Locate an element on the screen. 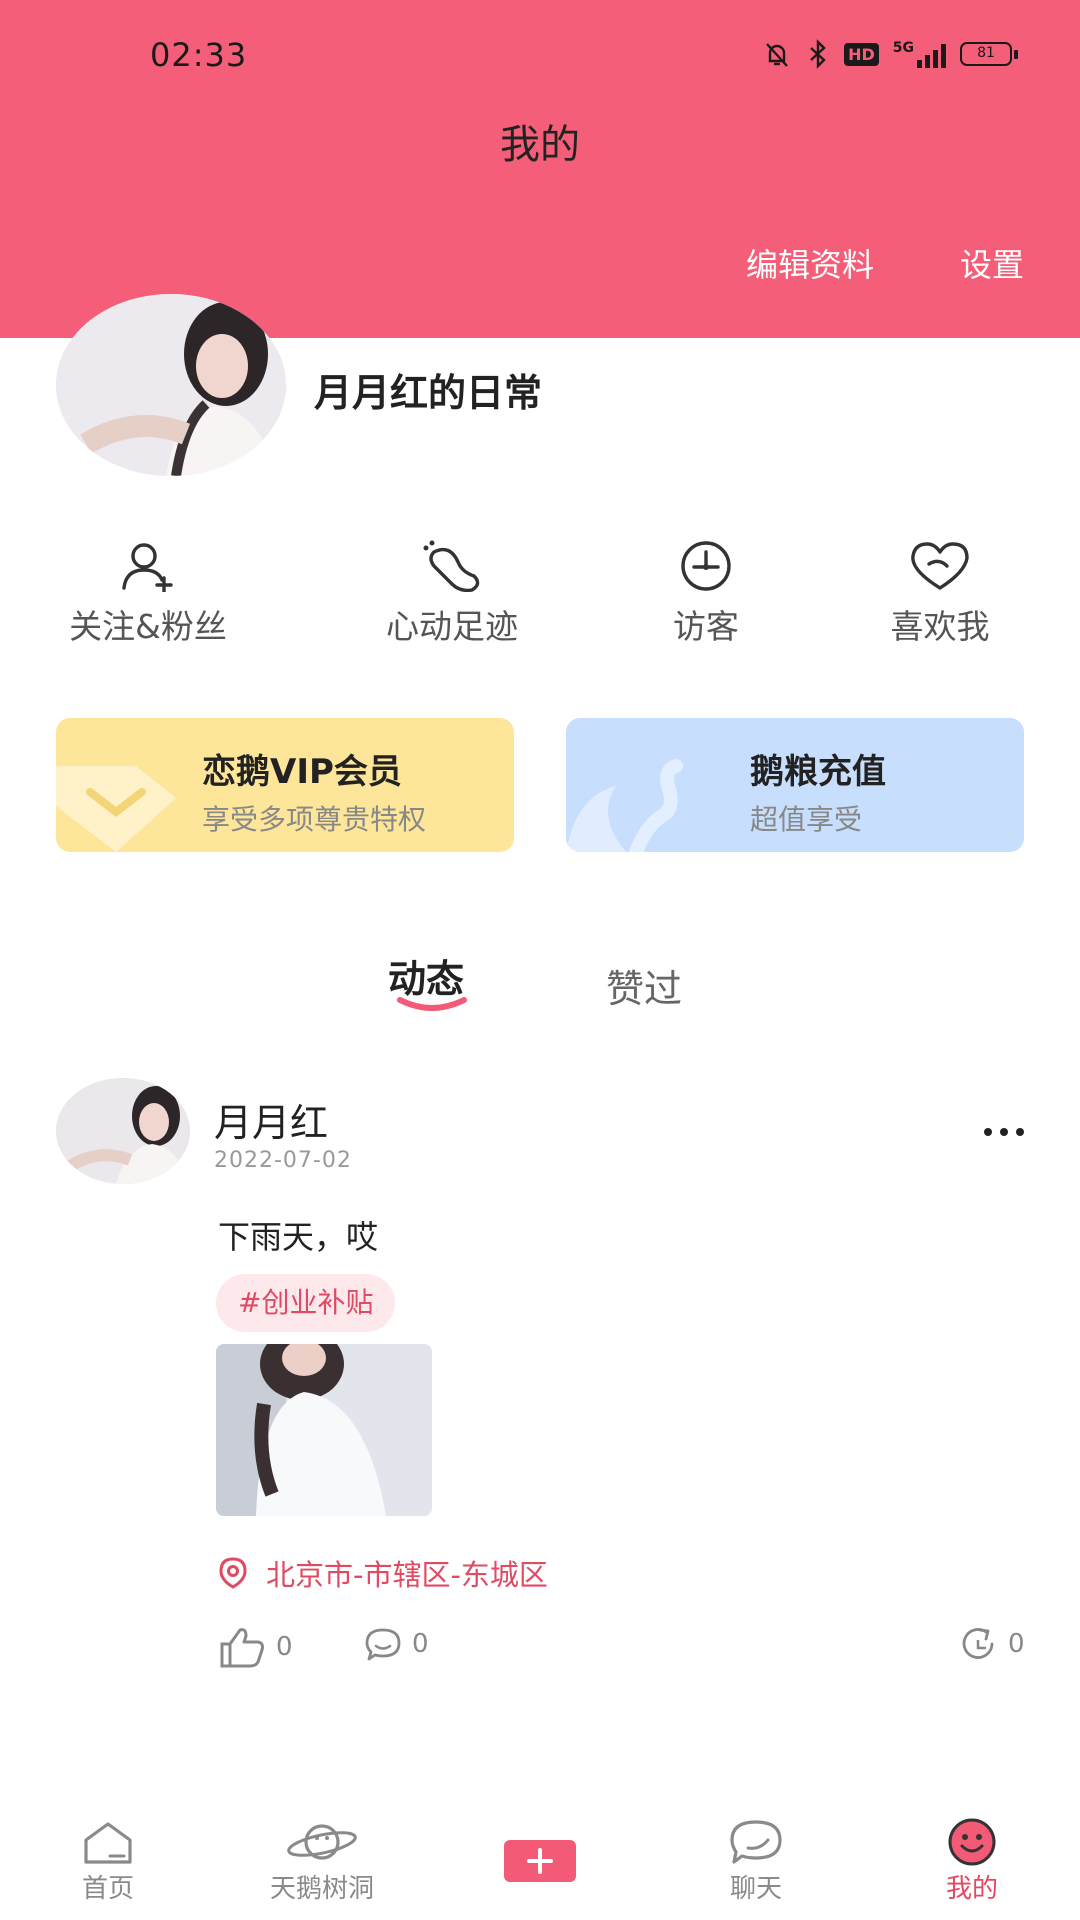 This screenshot has height=1920, width=1080. vip-card-subtitle: 享受多项尊贵特权 is located at coordinates (314, 819).